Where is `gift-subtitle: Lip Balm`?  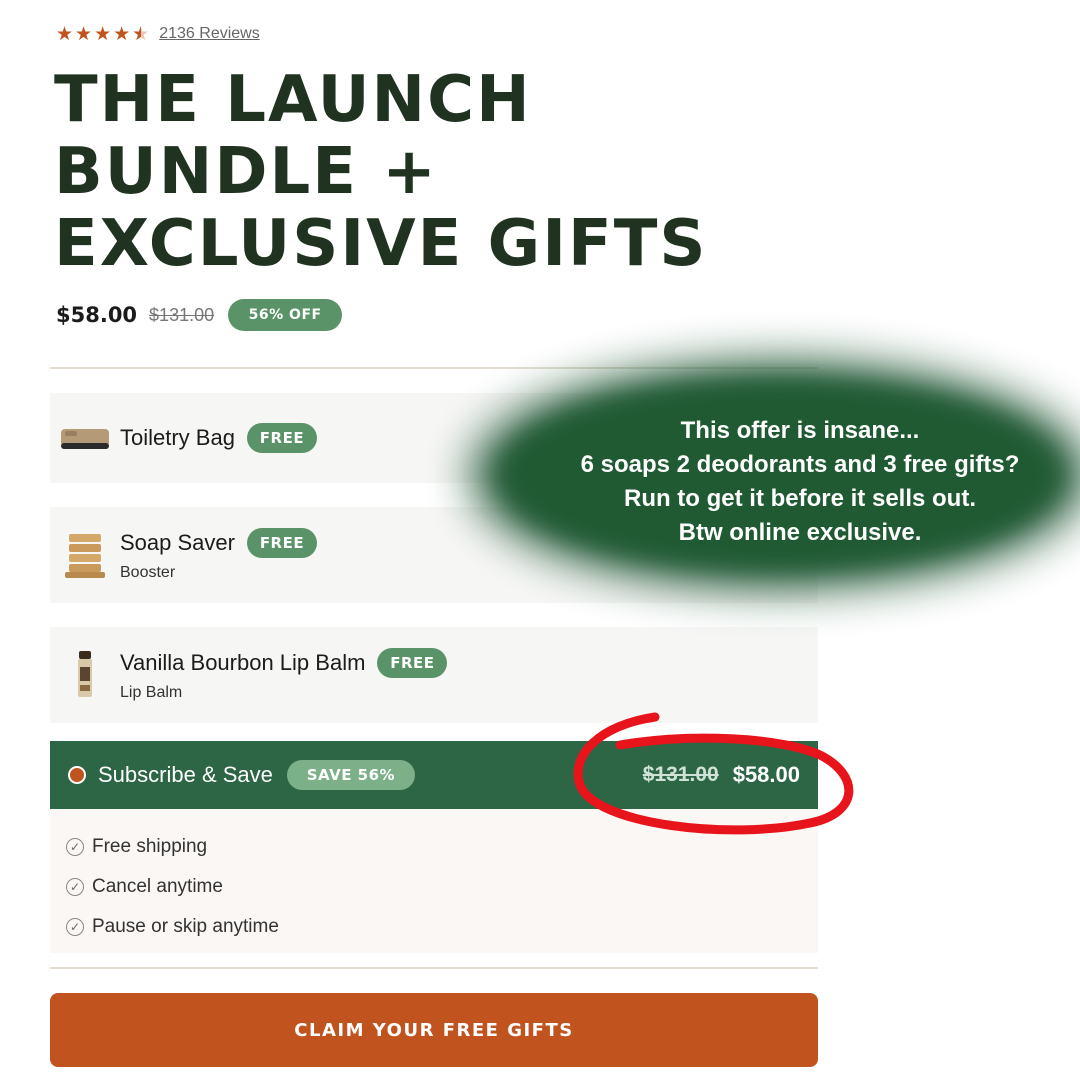 gift-subtitle: Lip Balm is located at coordinates (151, 692).